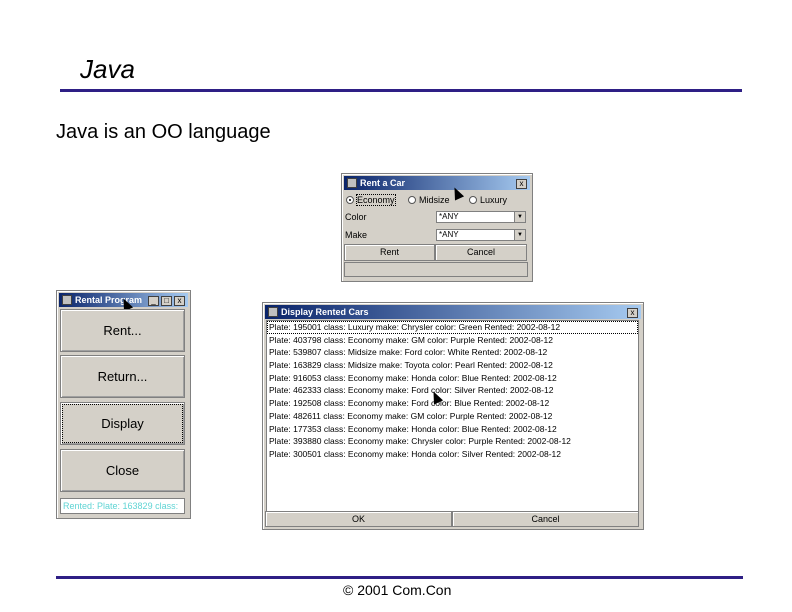 The height and width of the screenshot is (612, 792). Describe the element at coordinates (397, 590) in the screenshot. I see `footer-copyright: © 2001 Com.Con` at that location.